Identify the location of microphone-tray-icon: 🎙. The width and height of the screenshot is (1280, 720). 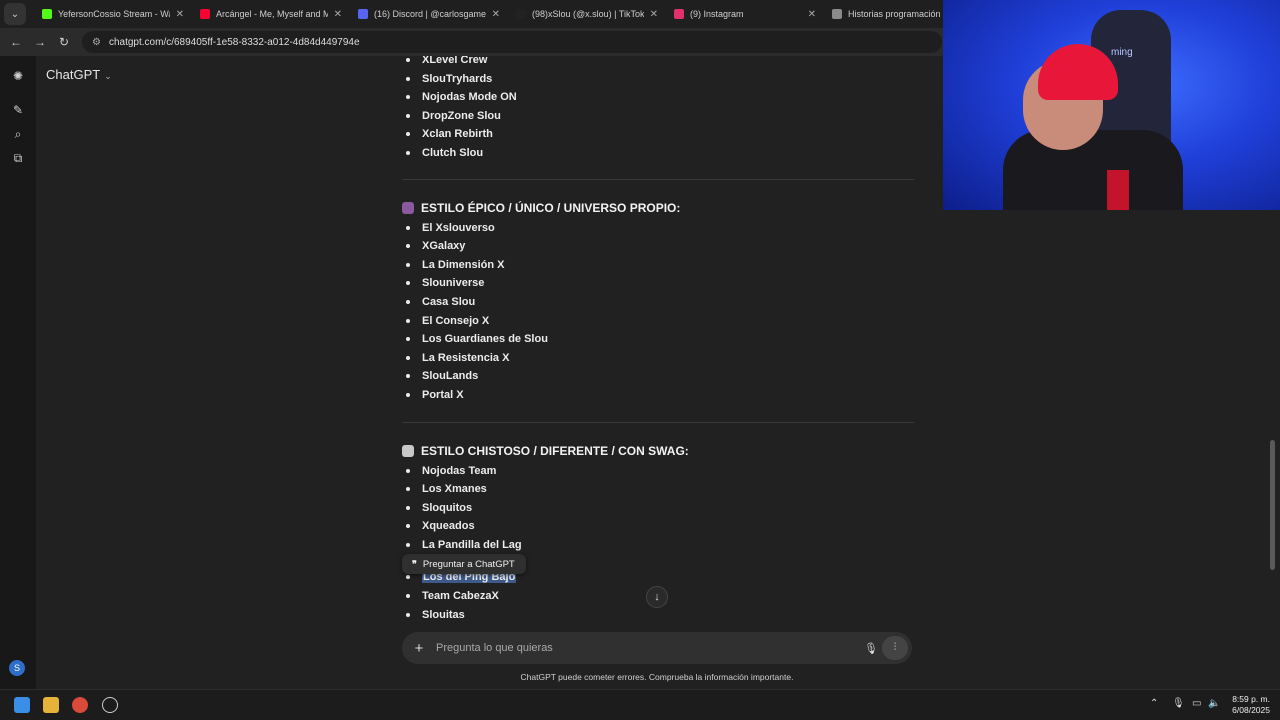
(1178, 703).